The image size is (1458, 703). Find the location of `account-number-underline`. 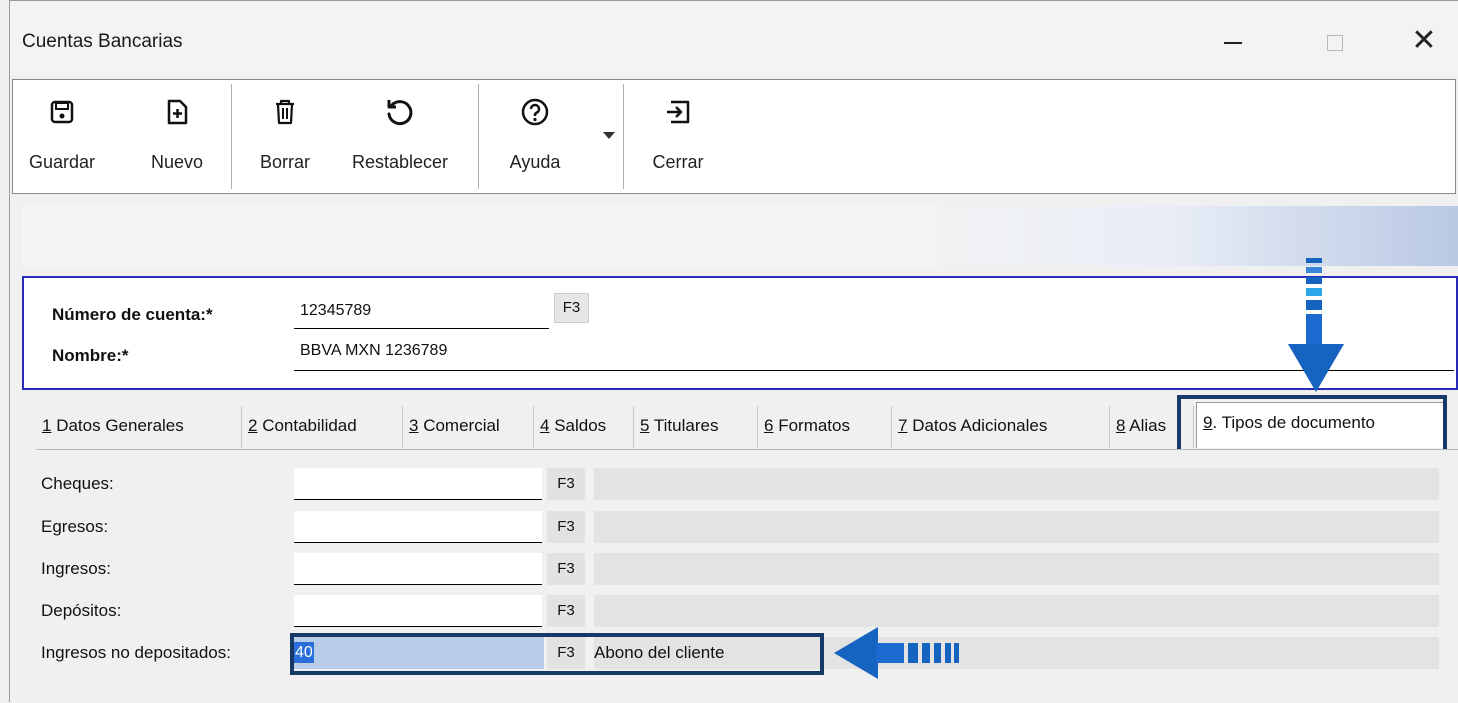

account-number-underline is located at coordinates (421, 328).